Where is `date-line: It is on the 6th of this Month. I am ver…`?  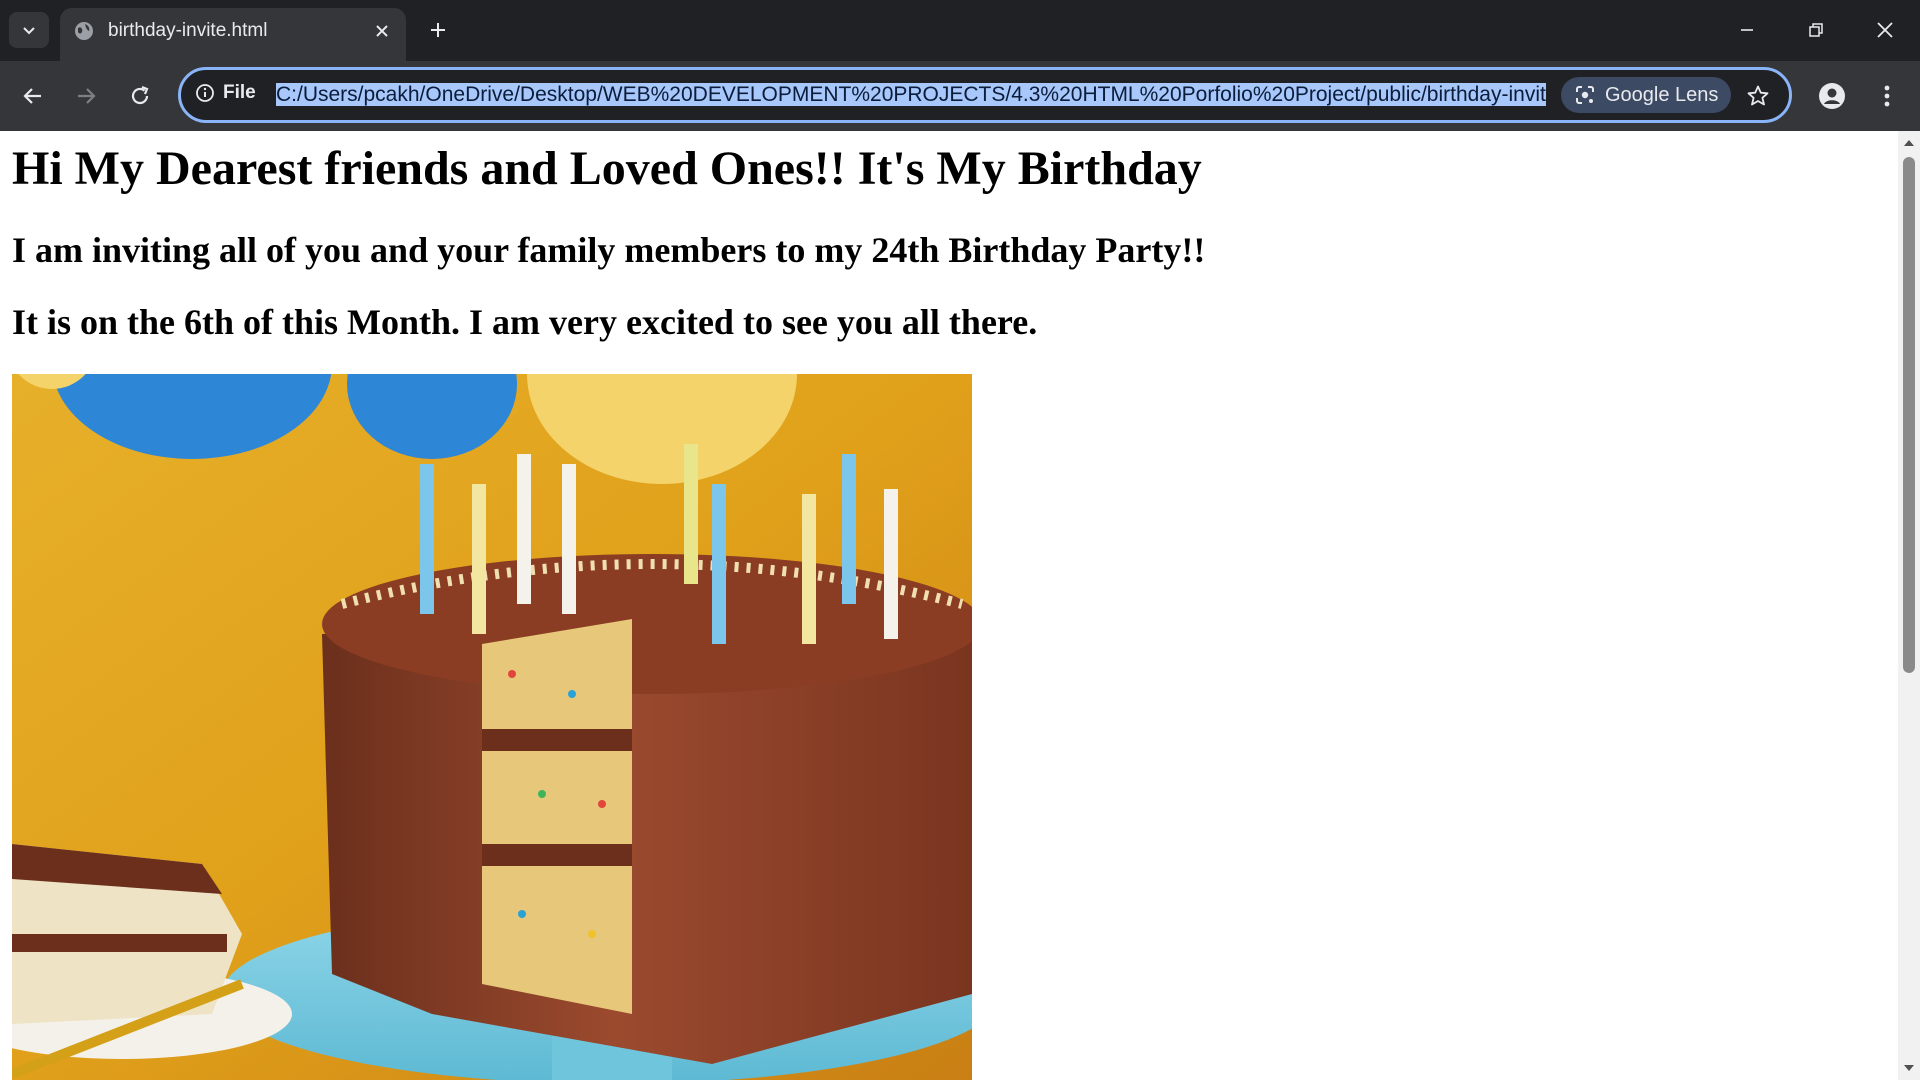 date-line: It is on the 6th of this Month. I am ver… is located at coordinates (525, 322).